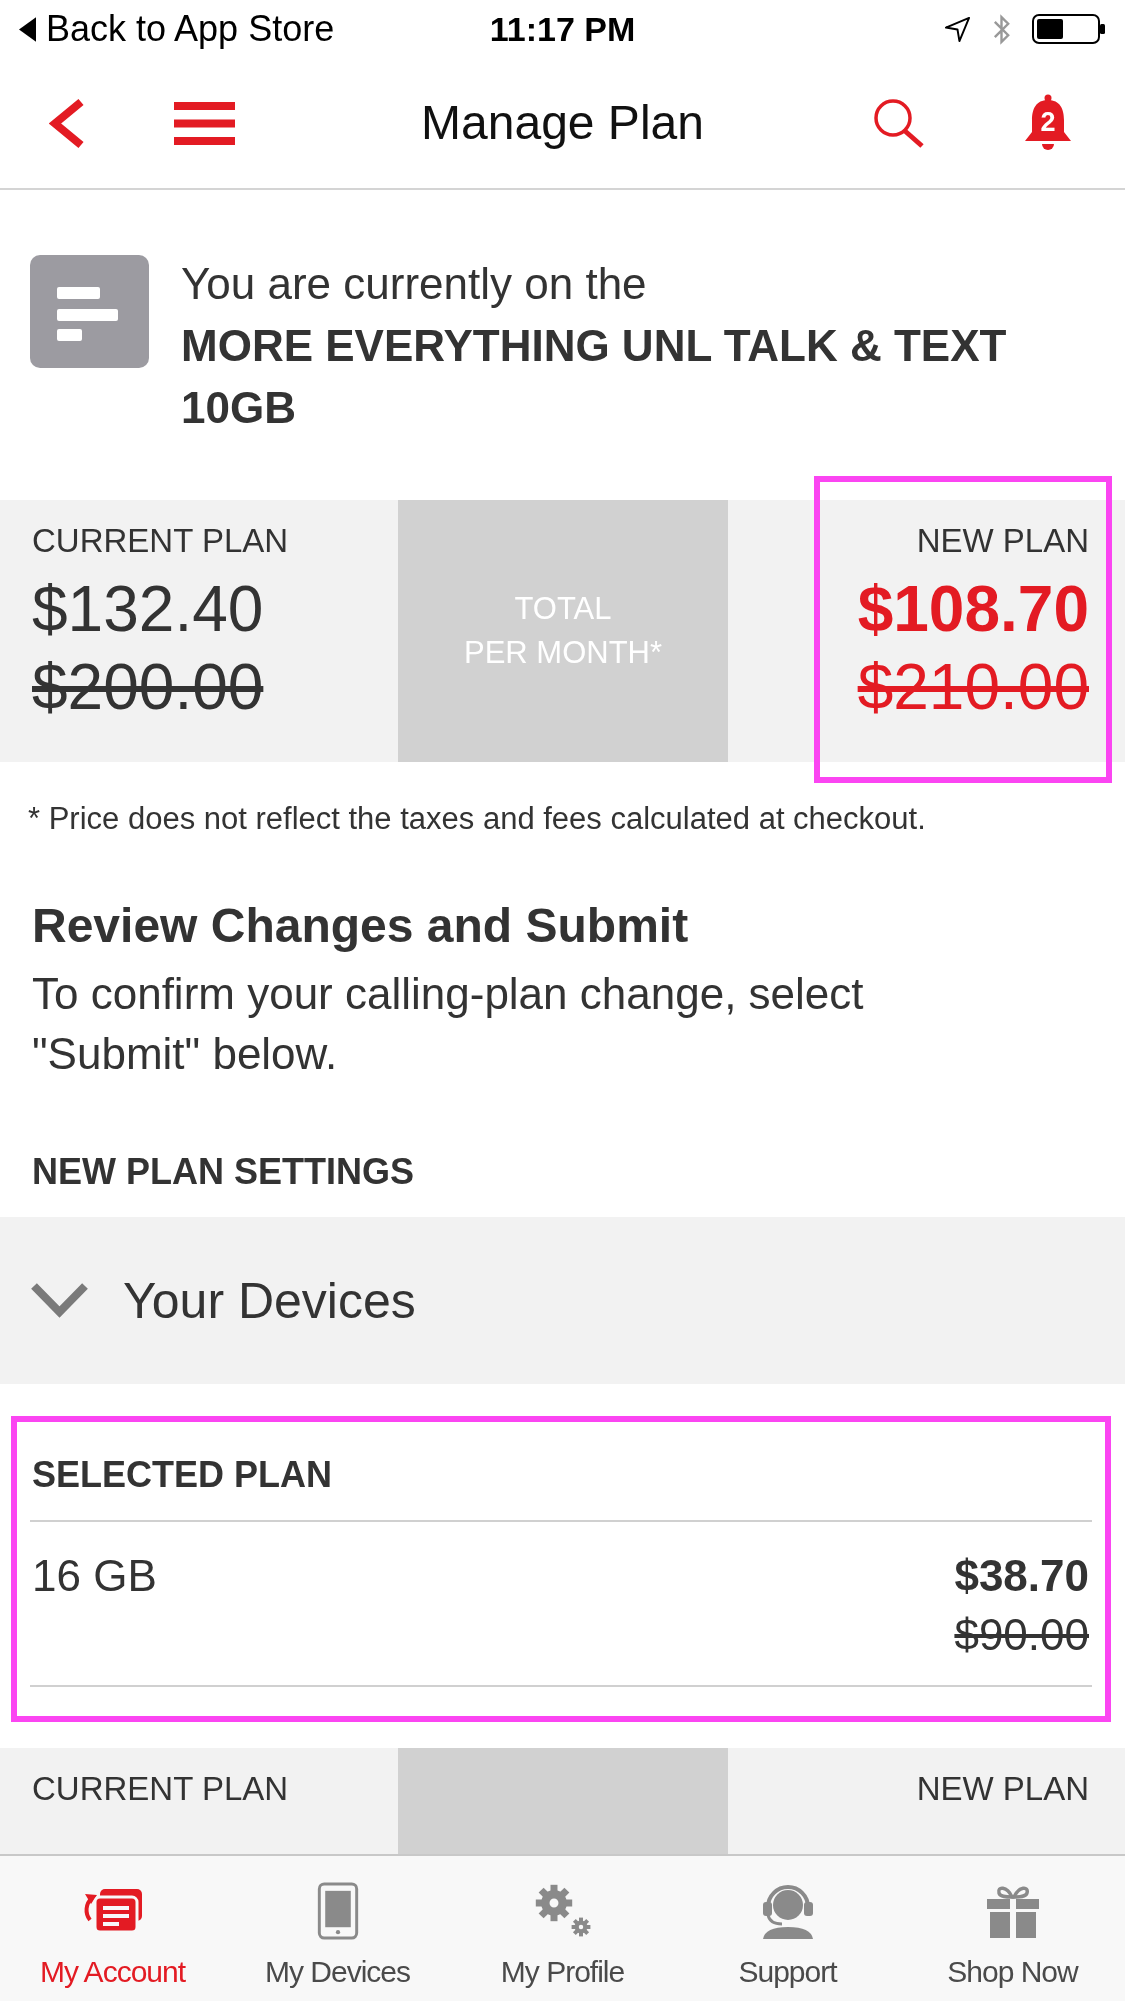 This screenshot has width=1125, height=2001. Describe the element at coordinates (112, 1928) in the screenshot. I see `tab-item: My Account` at that location.